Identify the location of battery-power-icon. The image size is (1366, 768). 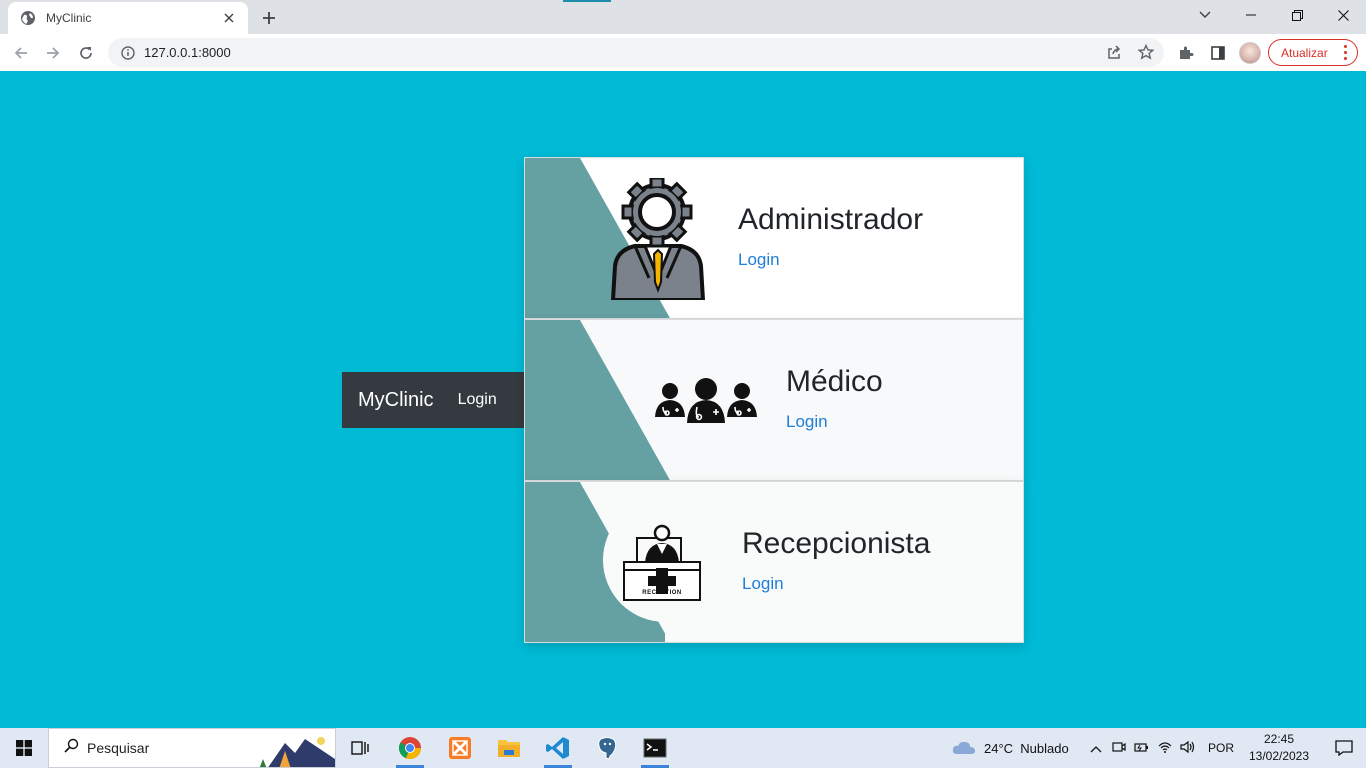
(1142, 748).